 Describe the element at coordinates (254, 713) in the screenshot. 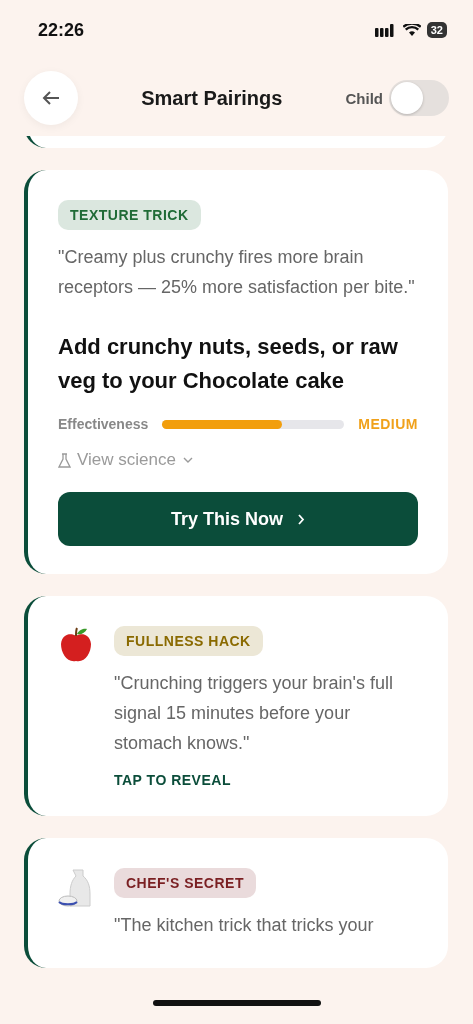

I see `quote-text: "Crunching triggers your brain's full signal 15 minutes before your stomach knows."` at that location.